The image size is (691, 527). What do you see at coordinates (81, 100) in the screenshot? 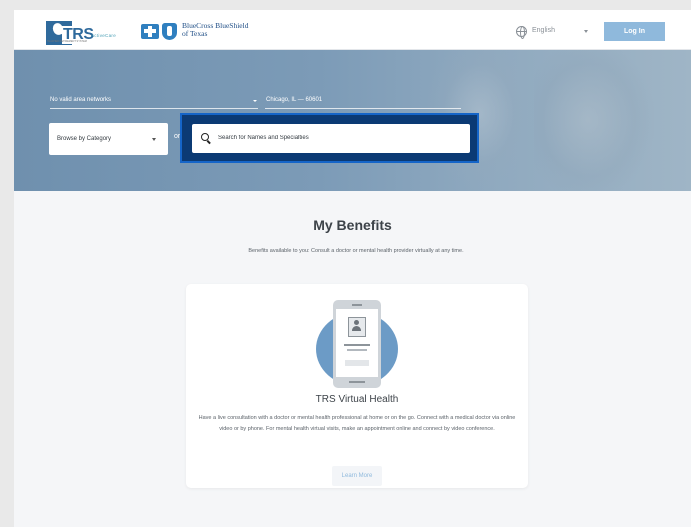
I see `network-value: No valid area networks` at bounding box center [81, 100].